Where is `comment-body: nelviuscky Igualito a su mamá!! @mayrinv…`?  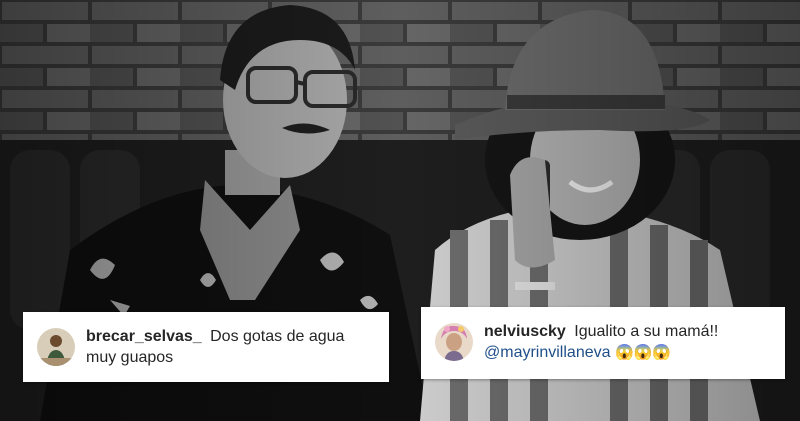
comment-body: nelviuscky Igualito a su mamá!! @mayrinv… is located at coordinates (601, 342).